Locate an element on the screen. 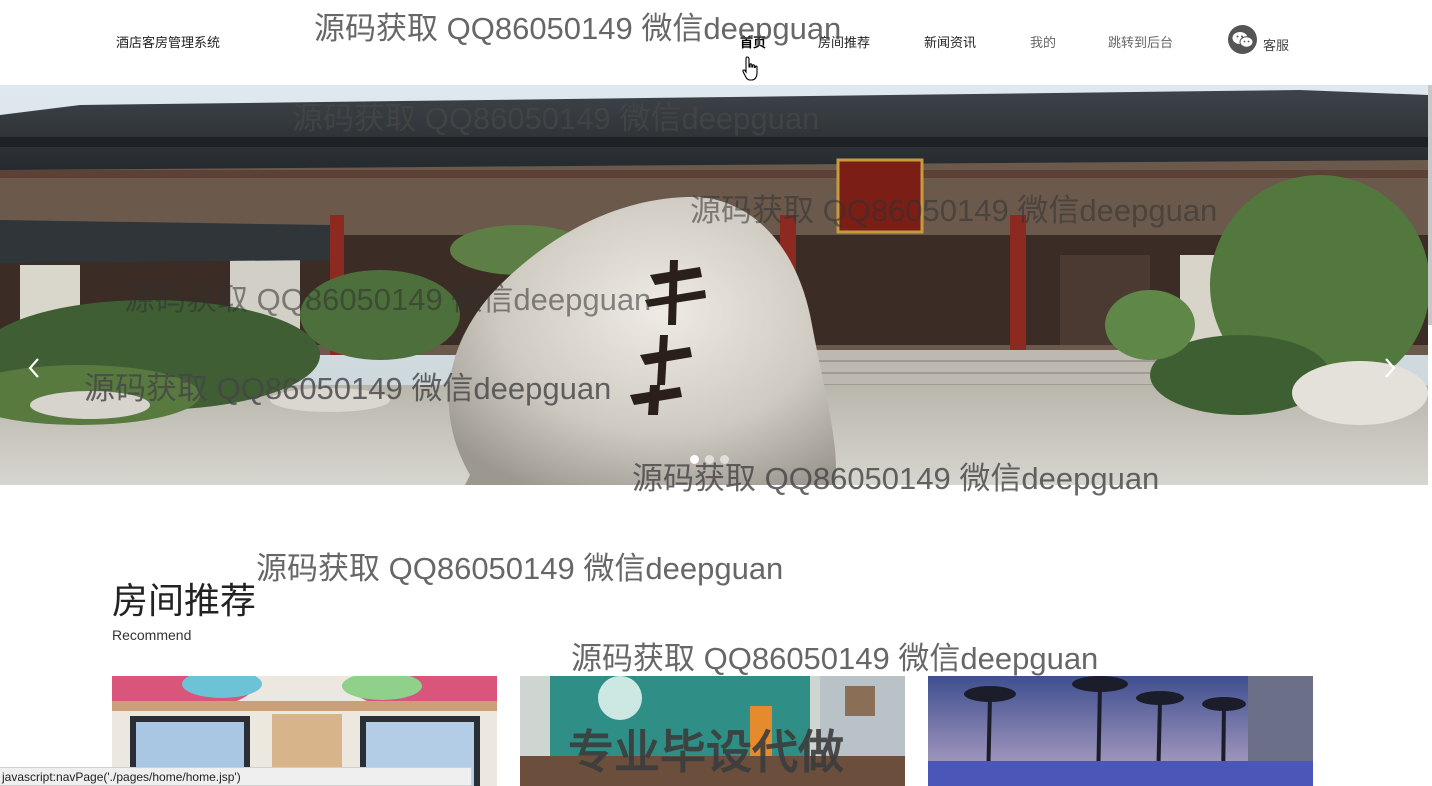 Image resolution: width=1432 pixels, height=786 pixels. nav-home: 首页 is located at coordinates (753, 41).